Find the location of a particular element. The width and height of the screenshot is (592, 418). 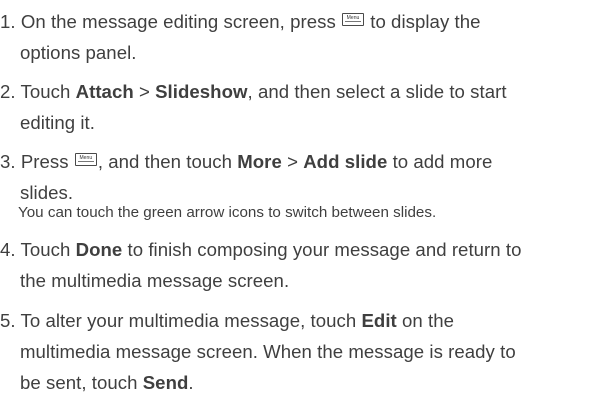

step-3-text-b: , and then touch is located at coordinates (164, 161).